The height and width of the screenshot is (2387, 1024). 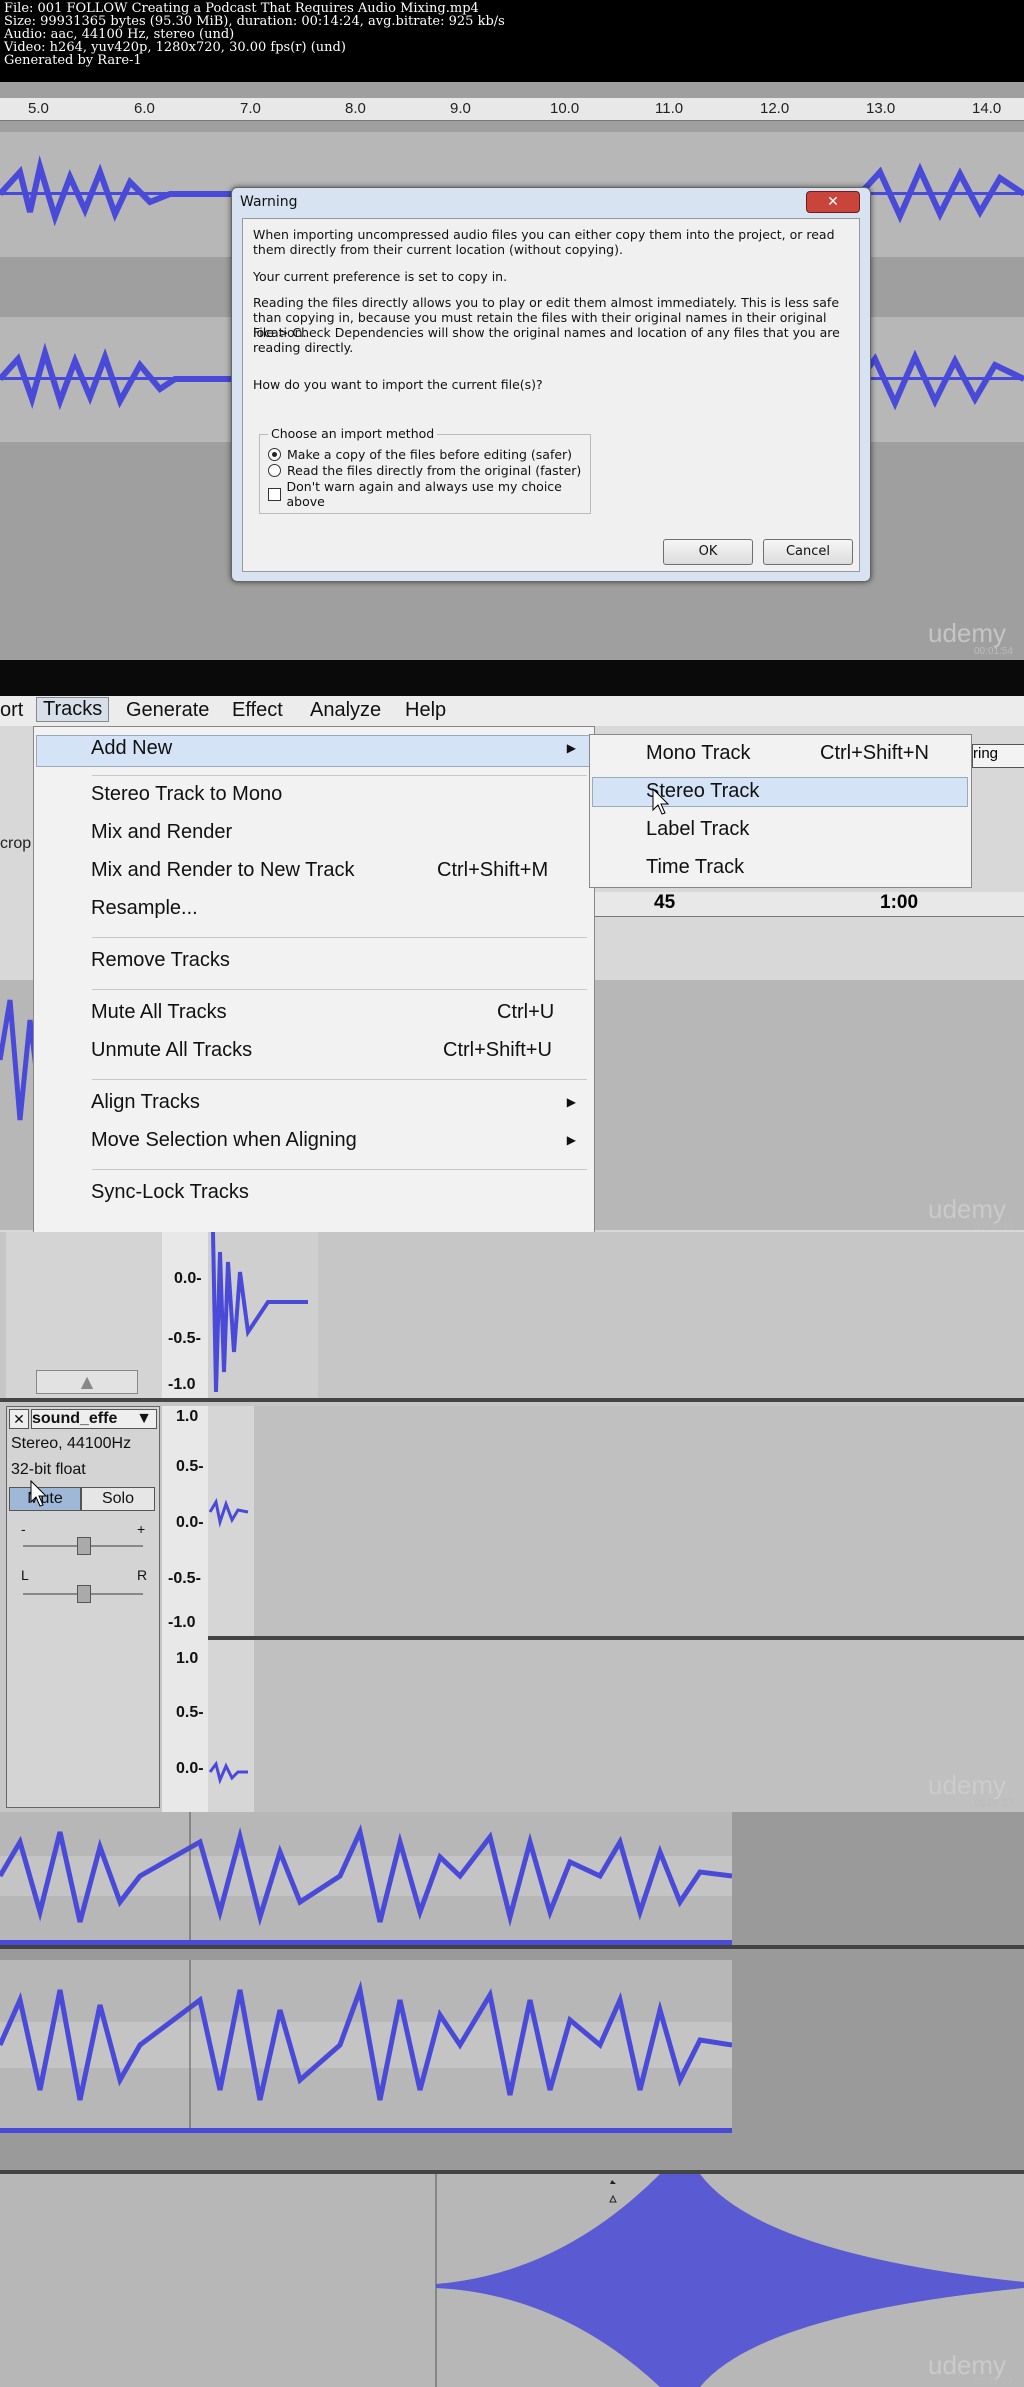 I want to click on checkbox-icon, so click(x=274, y=494).